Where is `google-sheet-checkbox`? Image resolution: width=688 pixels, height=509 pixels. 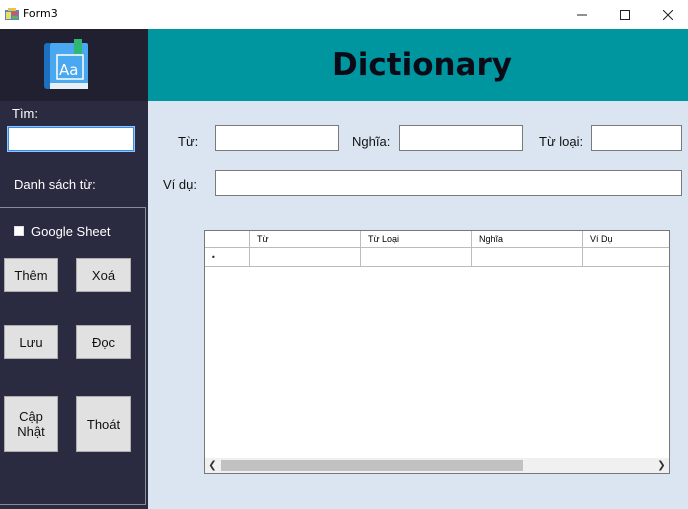
google-sheet-checkbox is located at coordinates (19, 231).